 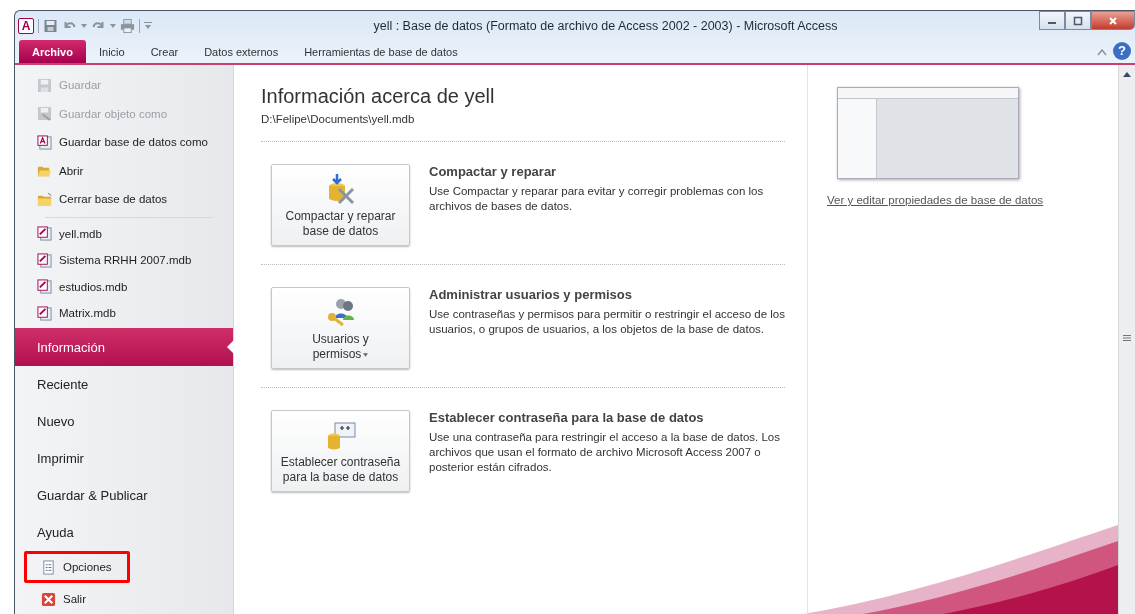 What do you see at coordinates (124, 313) in the screenshot?
I see `recent-file-item: Matrix.mdb` at bounding box center [124, 313].